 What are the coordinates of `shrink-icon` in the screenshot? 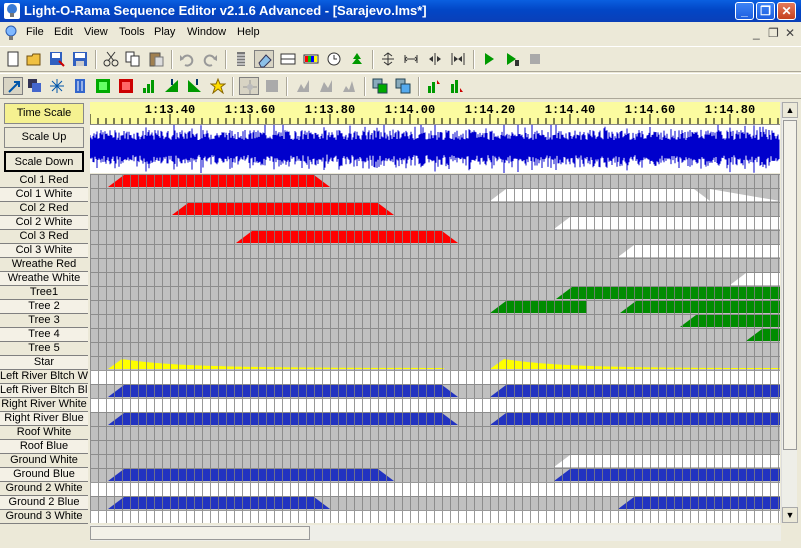 It's located at (458, 59).